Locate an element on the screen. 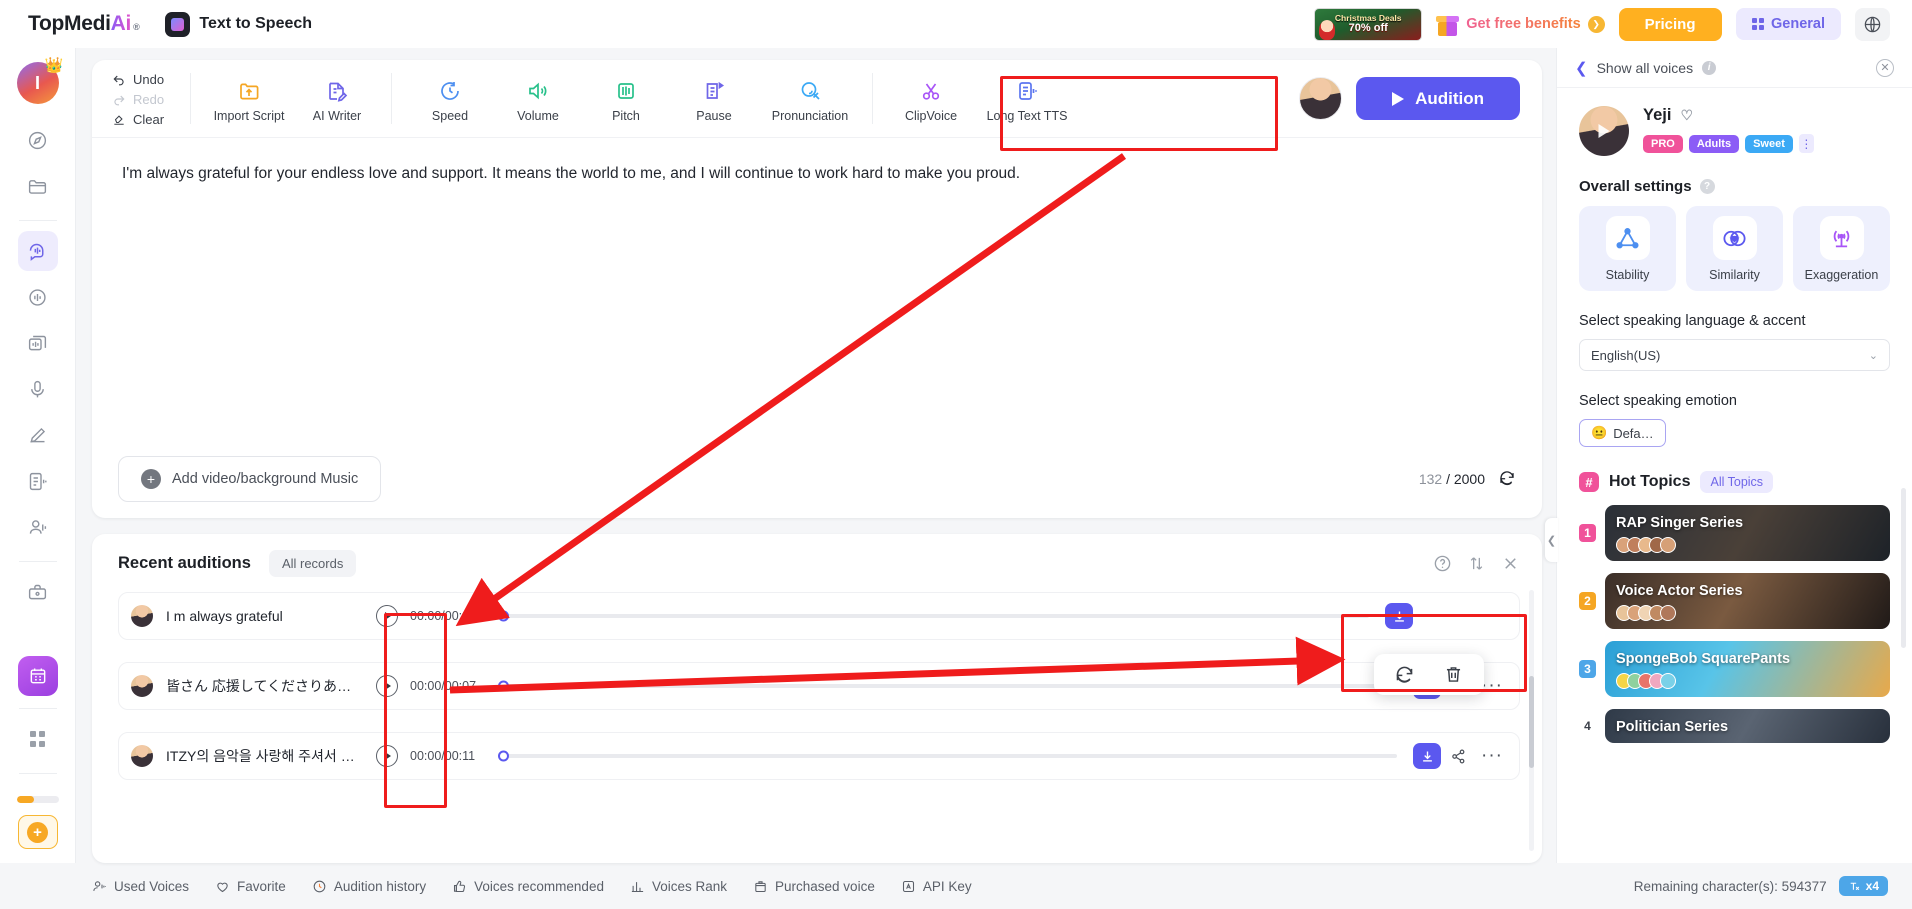  language-globe-button is located at coordinates (1872, 24).